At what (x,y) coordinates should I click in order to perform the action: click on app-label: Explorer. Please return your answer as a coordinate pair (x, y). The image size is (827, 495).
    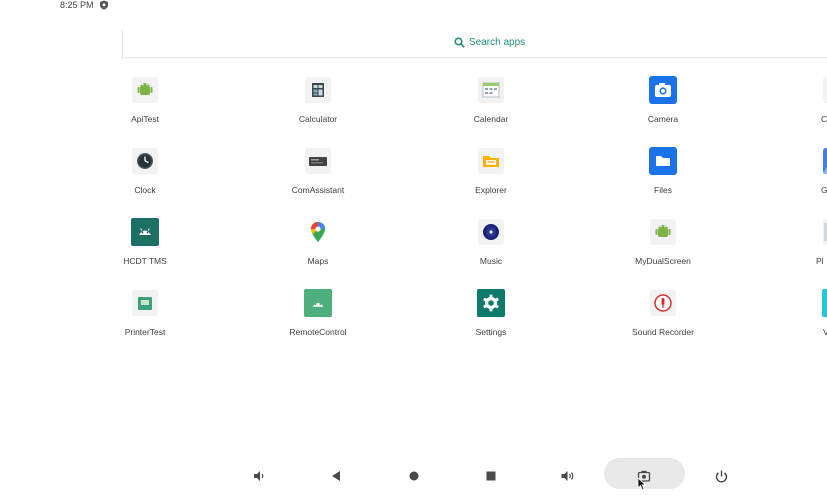
    Looking at the image, I should click on (491, 190).